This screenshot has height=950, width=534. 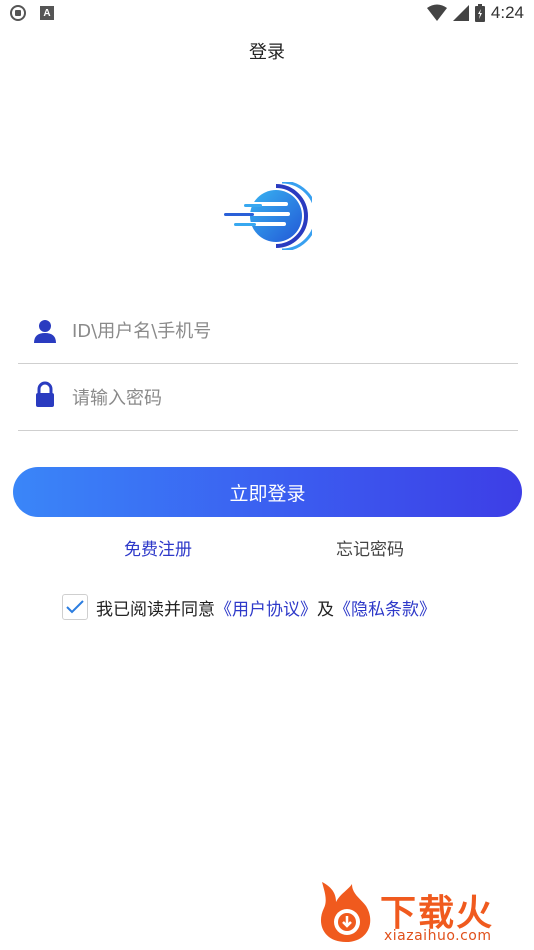 I want to click on privacy-policy-link: 《隐私条款》, so click(x=385, y=607).